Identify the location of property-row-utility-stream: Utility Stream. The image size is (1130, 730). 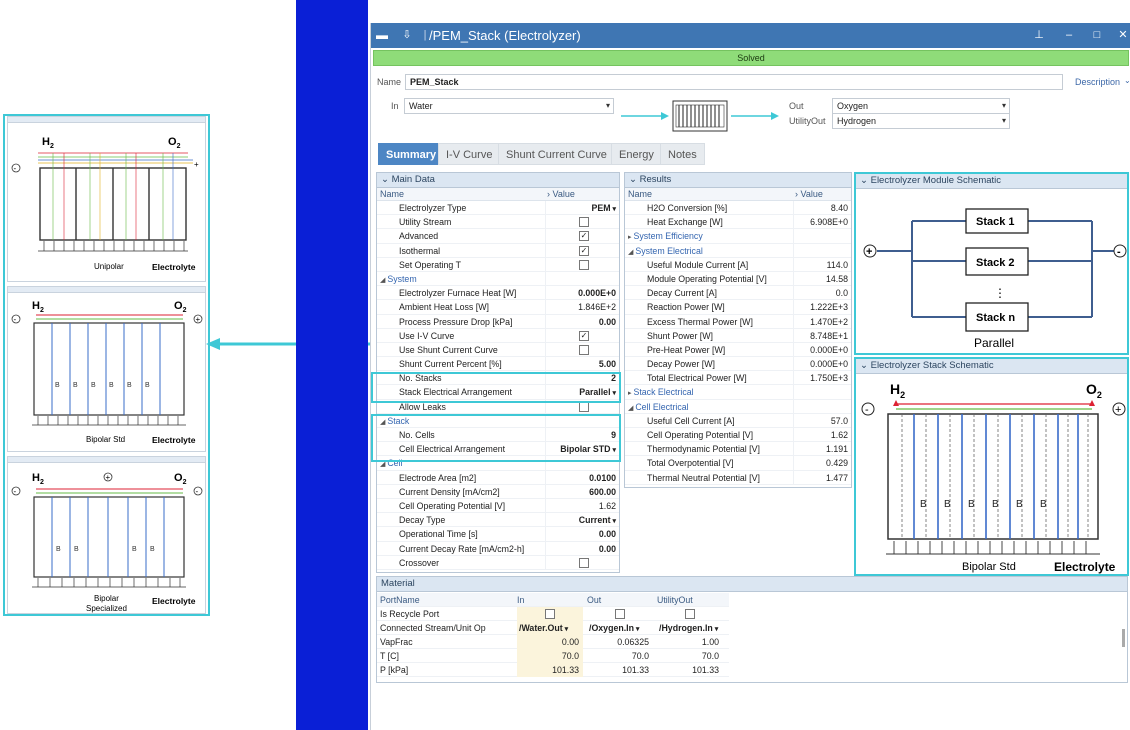
(498, 222).